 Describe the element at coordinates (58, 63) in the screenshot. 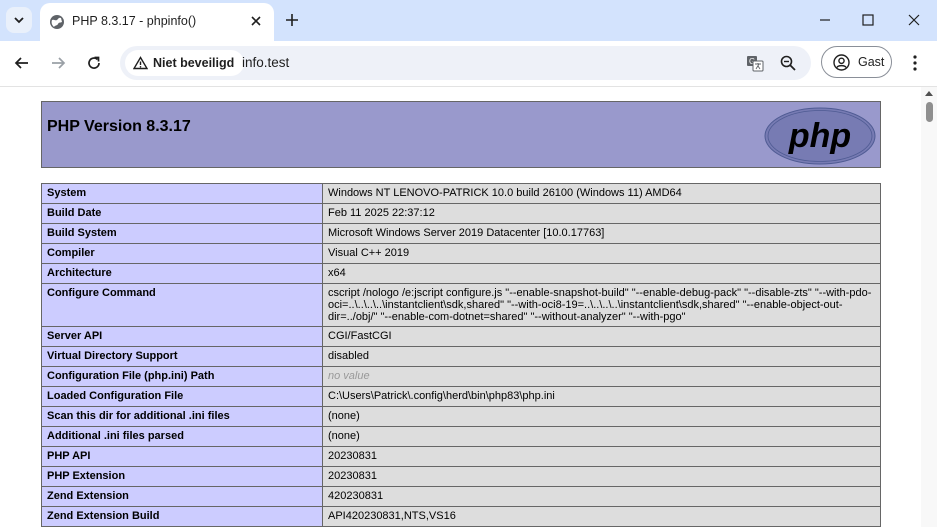

I see `forward-arrow-icon` at that location.